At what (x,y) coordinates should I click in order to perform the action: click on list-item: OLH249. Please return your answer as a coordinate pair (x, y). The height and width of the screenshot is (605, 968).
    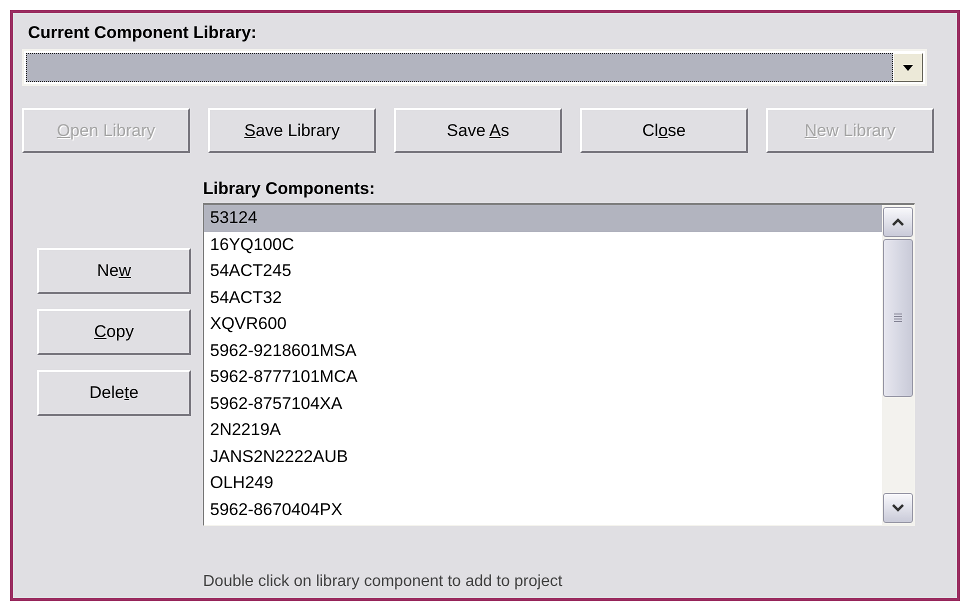
    Looking at the image, I should click on (543, 483).